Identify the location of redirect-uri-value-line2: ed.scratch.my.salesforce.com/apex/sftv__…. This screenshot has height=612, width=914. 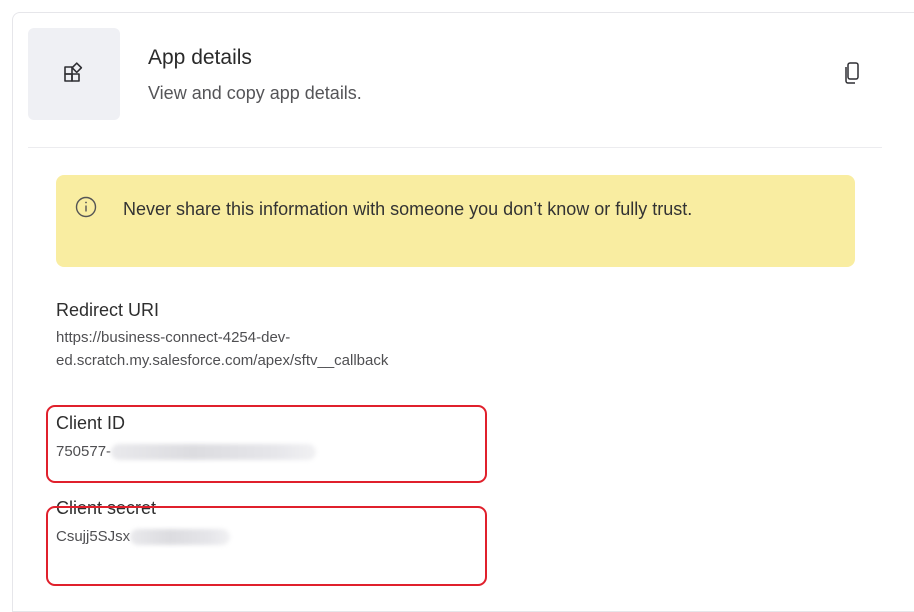
(222, 360).